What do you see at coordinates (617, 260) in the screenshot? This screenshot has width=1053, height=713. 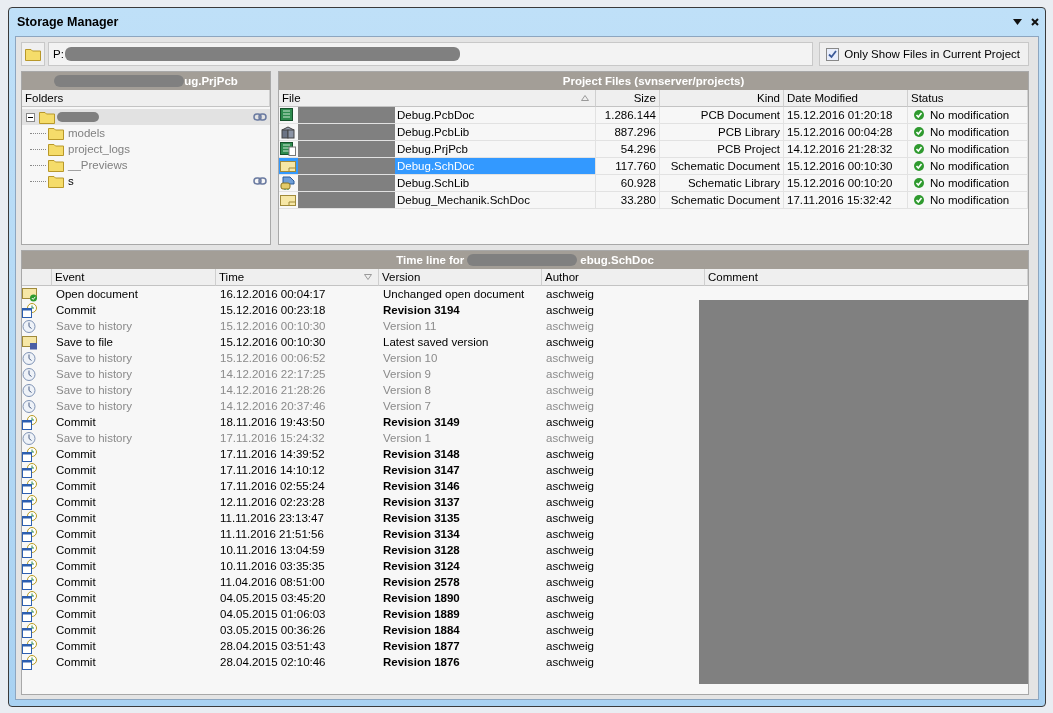 I see `document-name: ebug.SchDoc` at bounding box center [617, 260].